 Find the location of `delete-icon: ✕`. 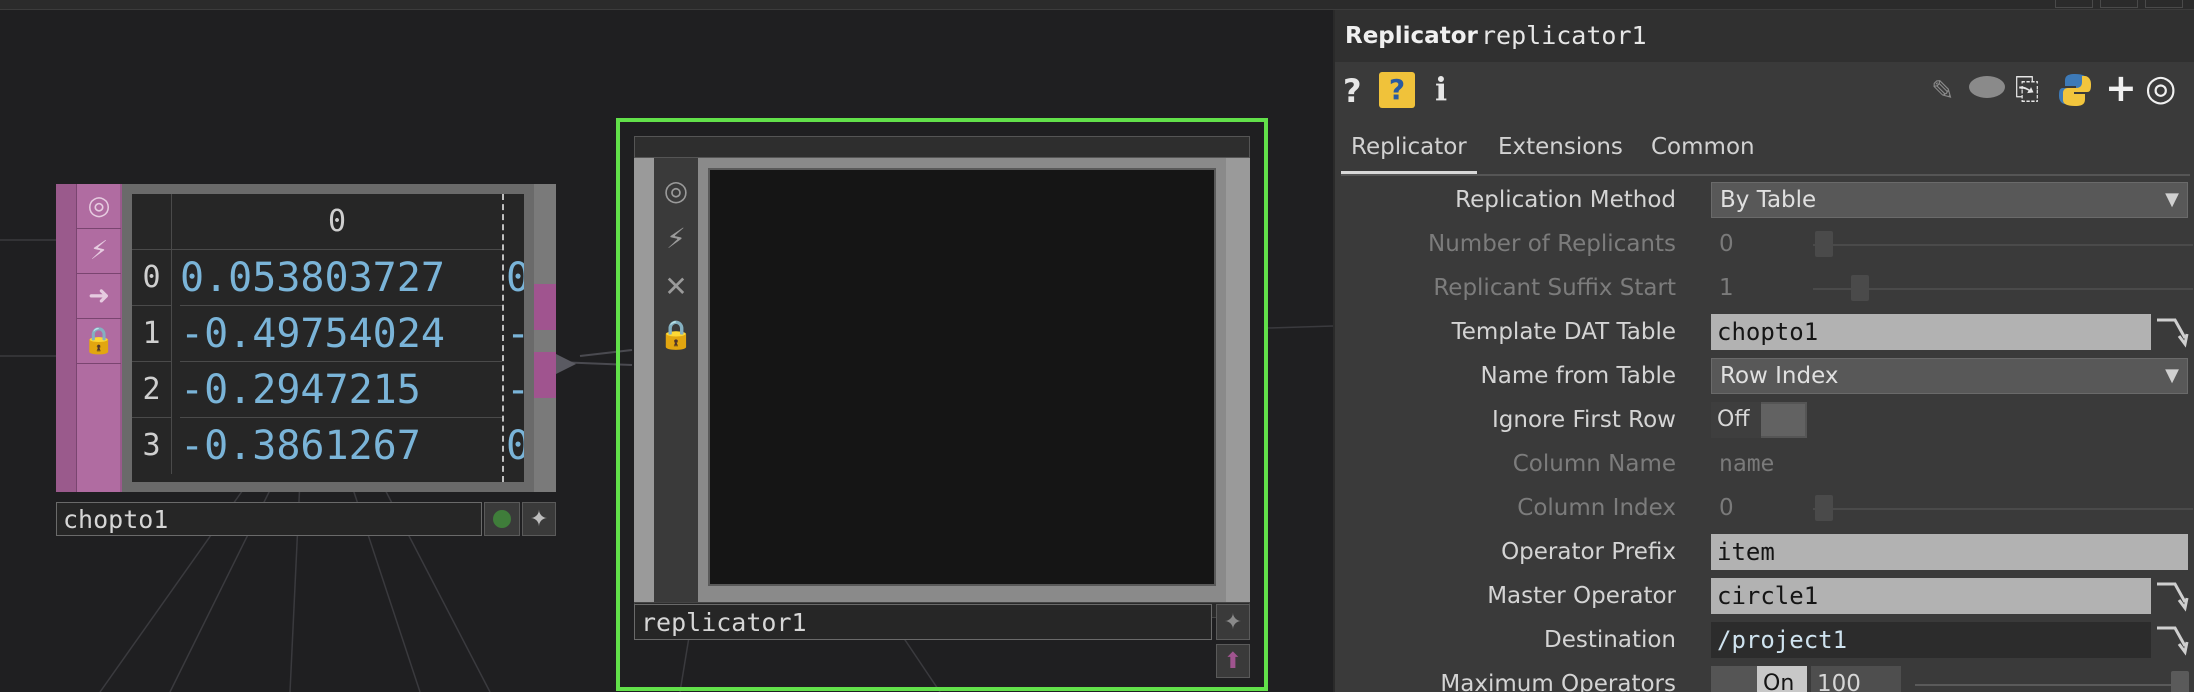

delete-icon: ✕ is located at coordinates (676, 286).